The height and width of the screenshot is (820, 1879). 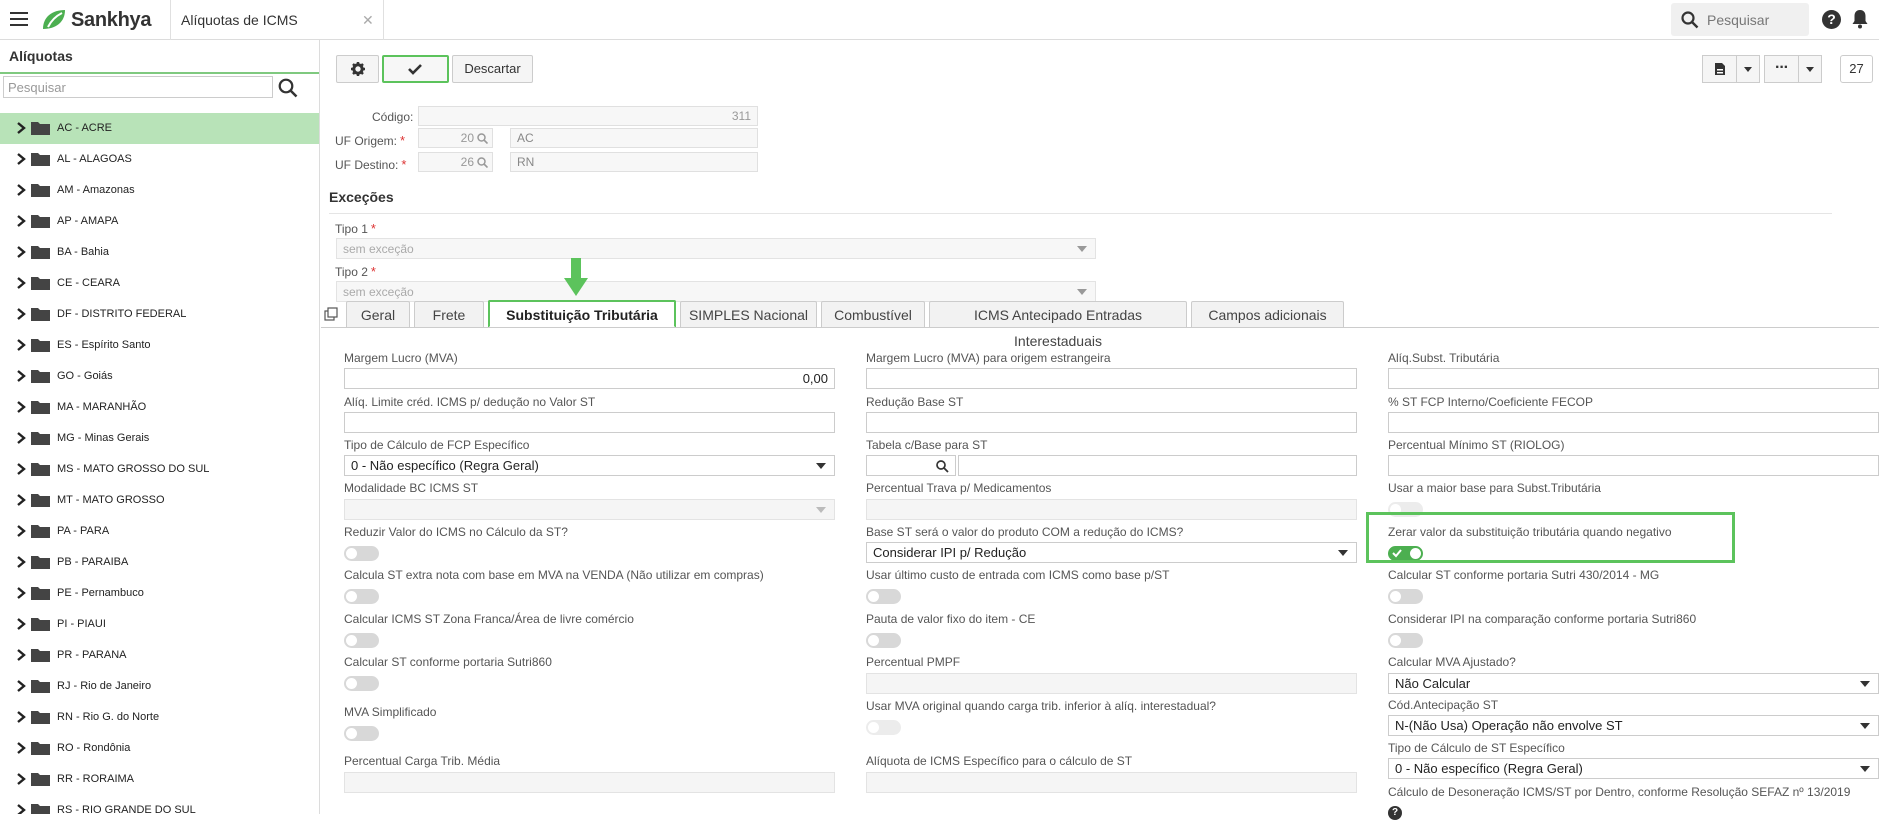 I want to click on calc-zona-toggle, so click(x=361, y=640).